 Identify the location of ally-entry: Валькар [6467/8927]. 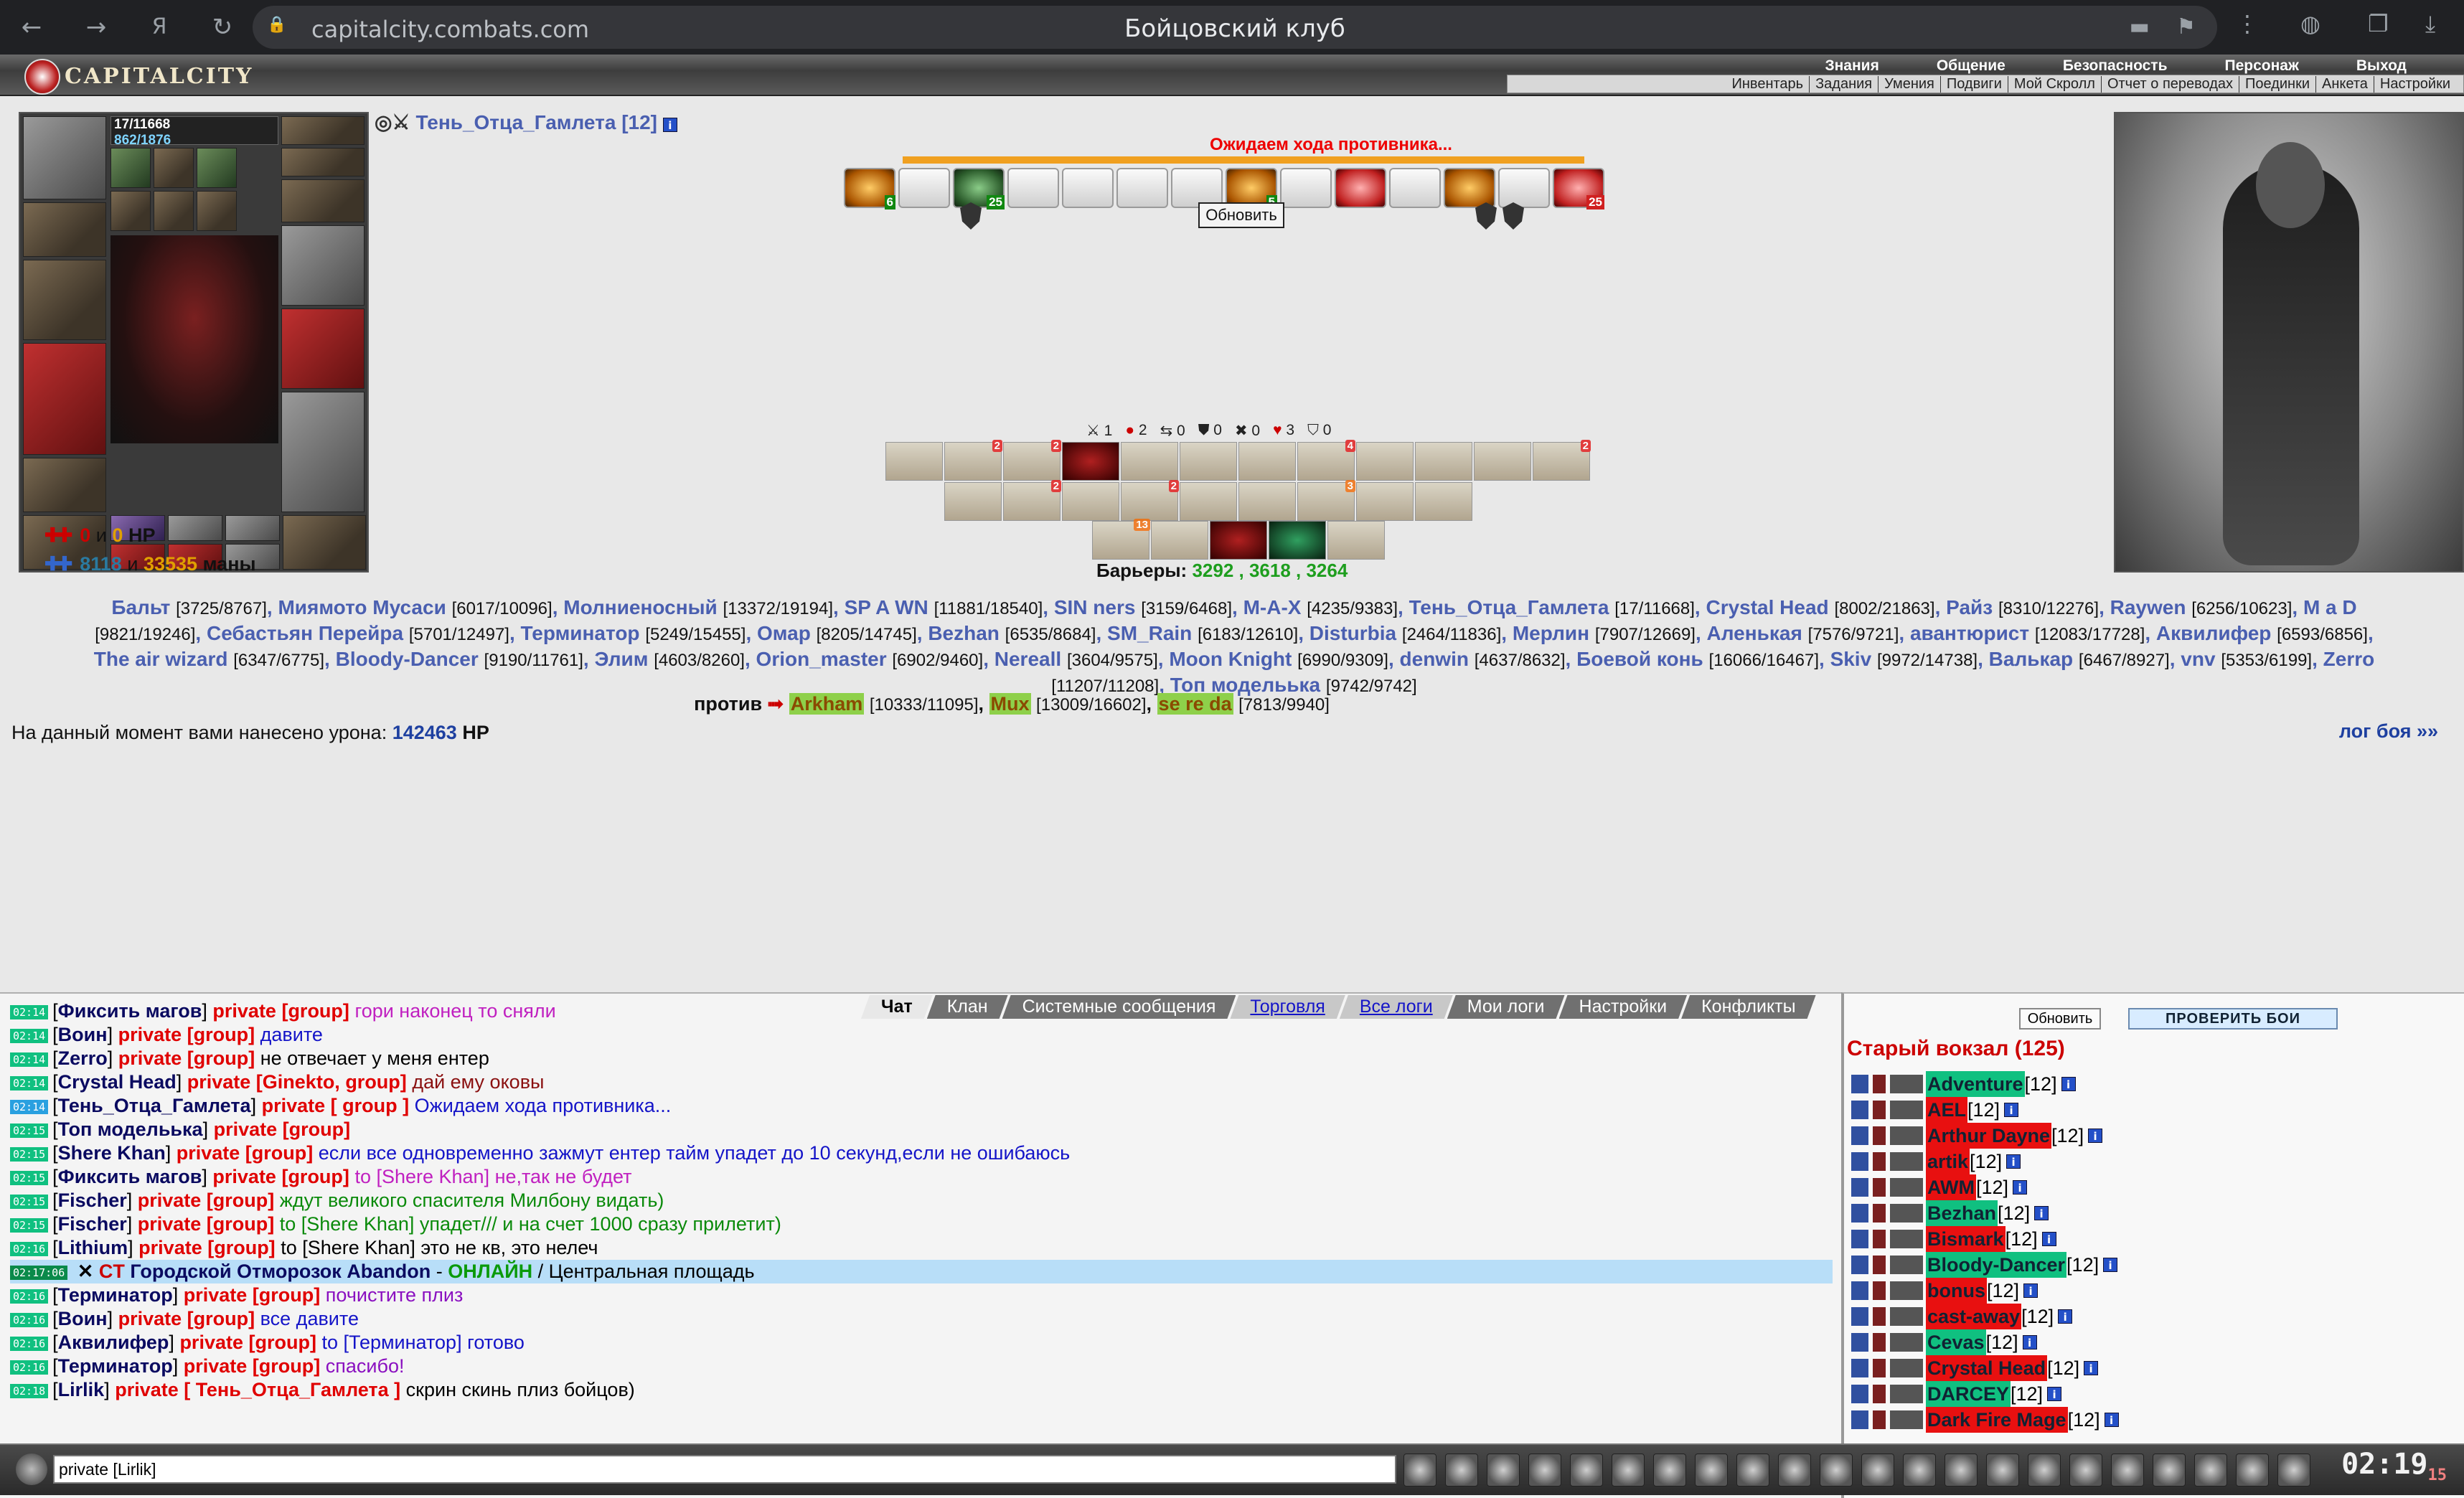
(2079, 659).